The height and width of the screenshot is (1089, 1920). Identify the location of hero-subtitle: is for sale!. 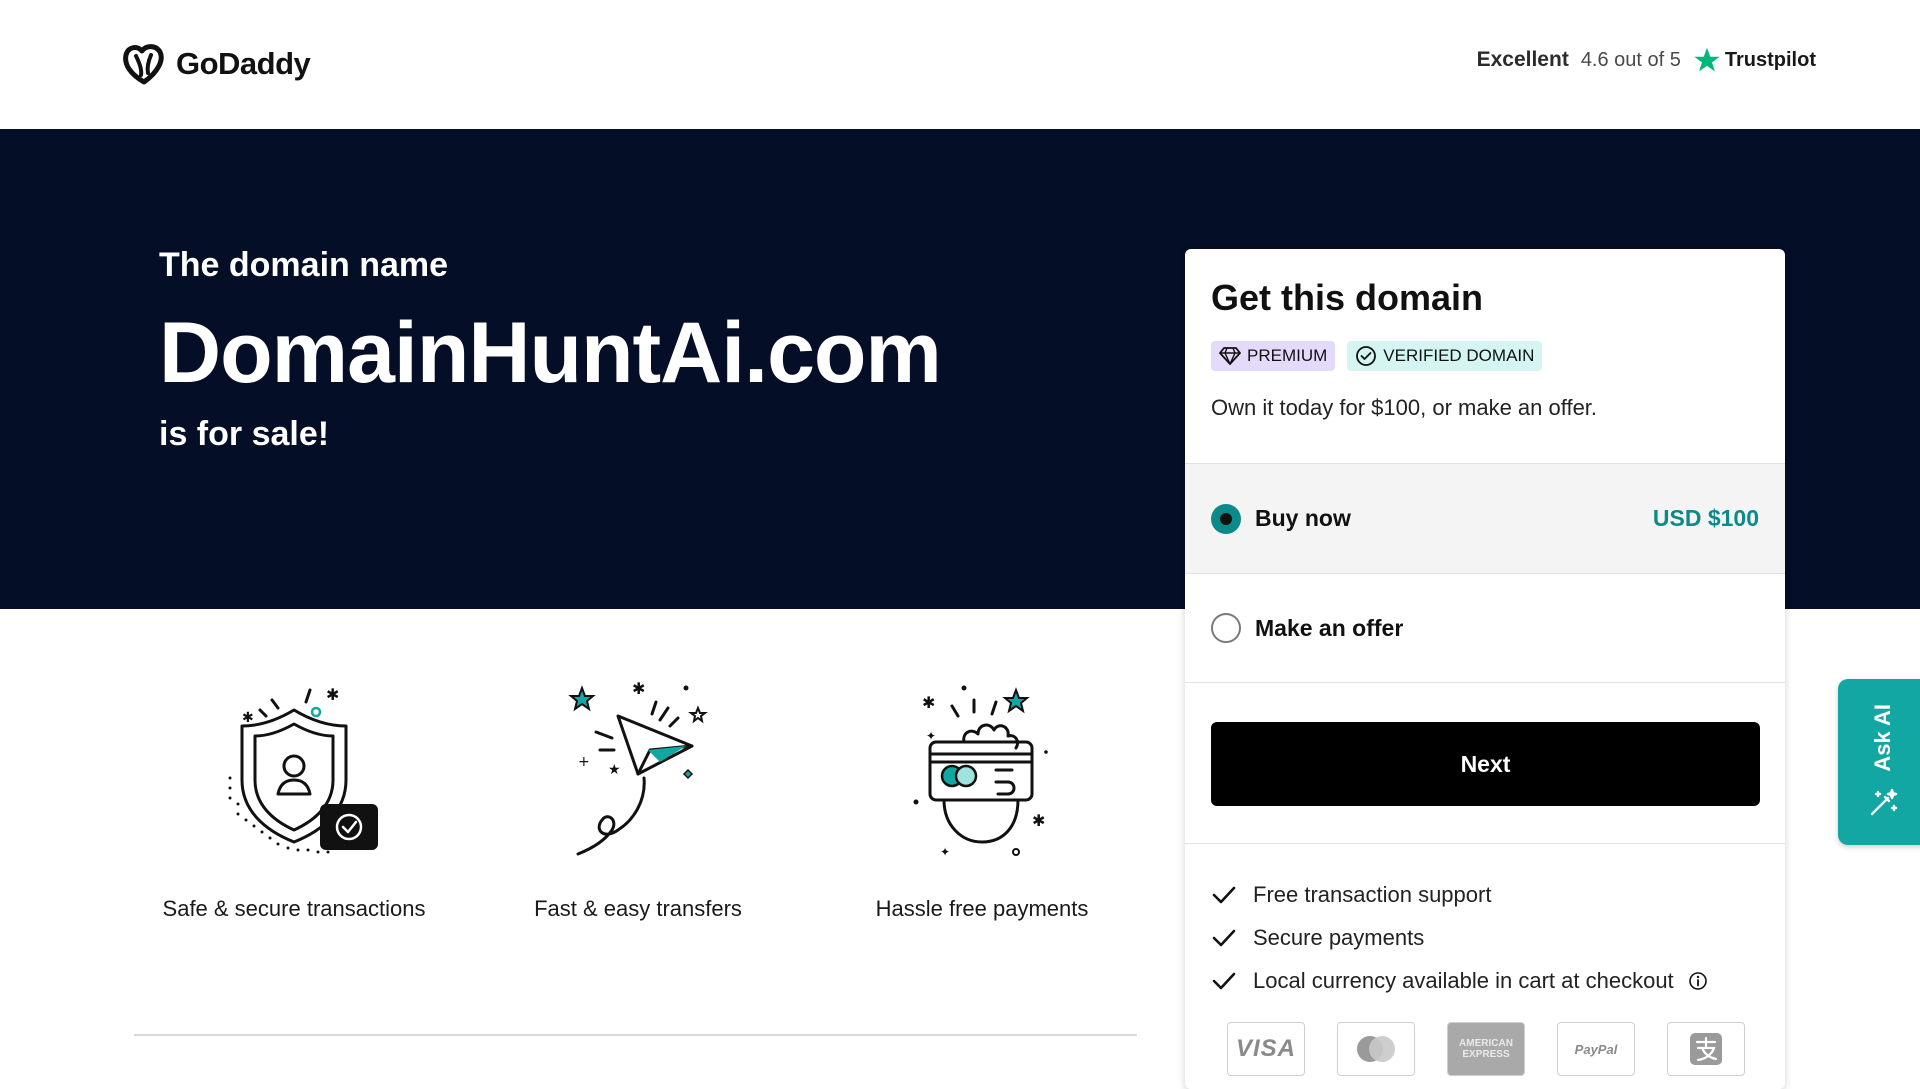
(244, 434).